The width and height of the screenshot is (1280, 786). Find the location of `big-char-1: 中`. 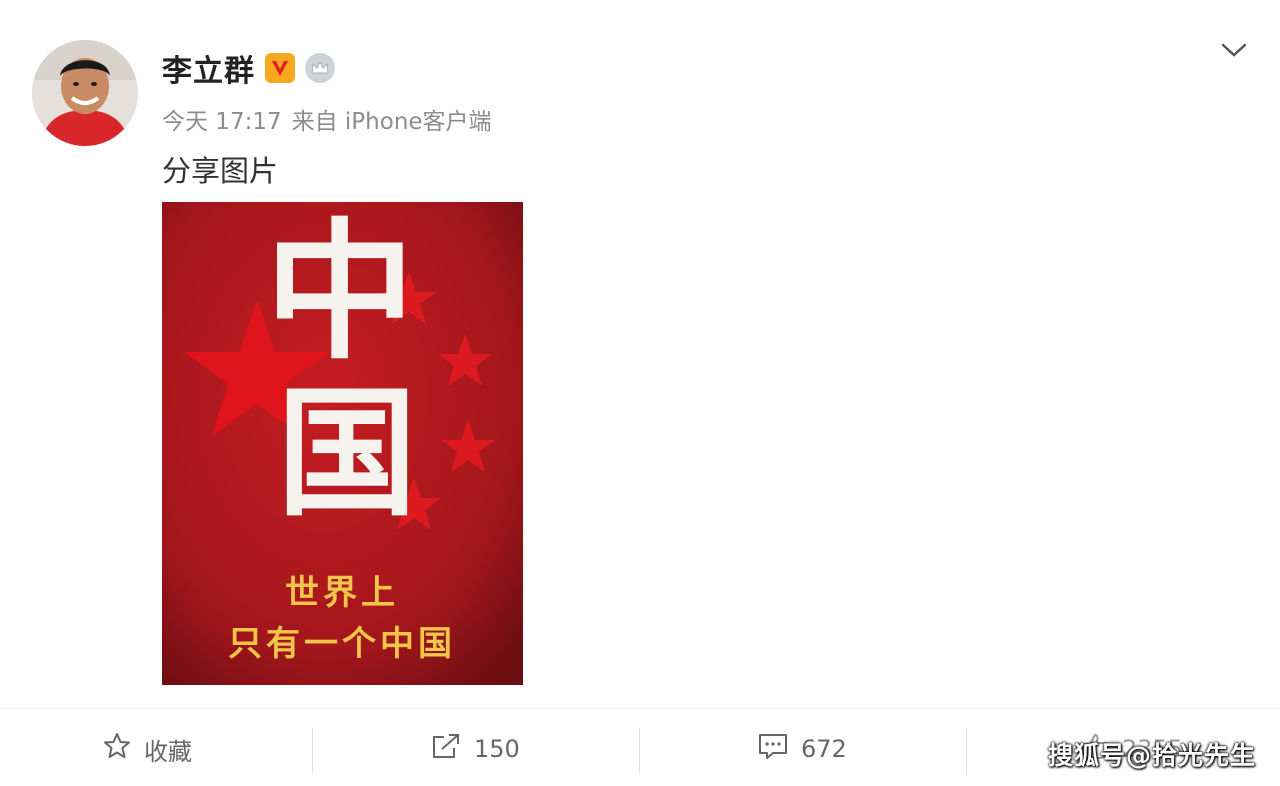

big-char-1: 中 is located at coordinates (340, 292).